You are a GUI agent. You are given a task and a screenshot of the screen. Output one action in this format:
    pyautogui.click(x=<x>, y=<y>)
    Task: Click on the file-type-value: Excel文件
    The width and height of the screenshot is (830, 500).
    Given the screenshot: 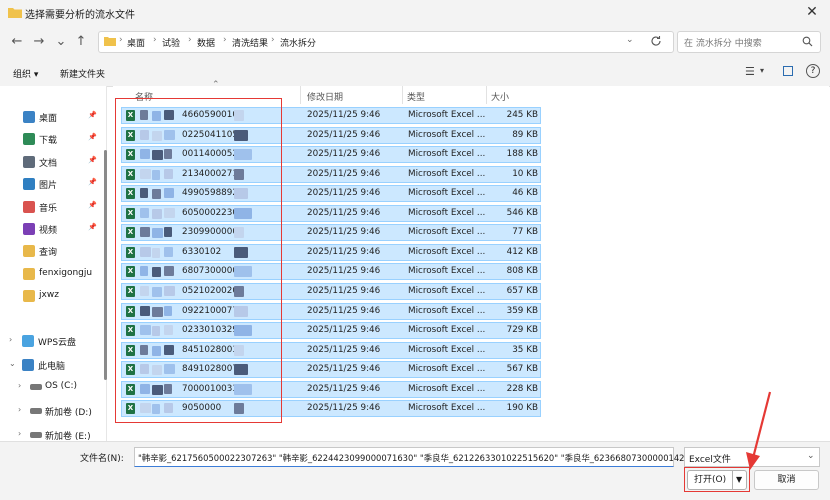 What is the action you would take?
    pyautogui.click(x=710, y=460)
    